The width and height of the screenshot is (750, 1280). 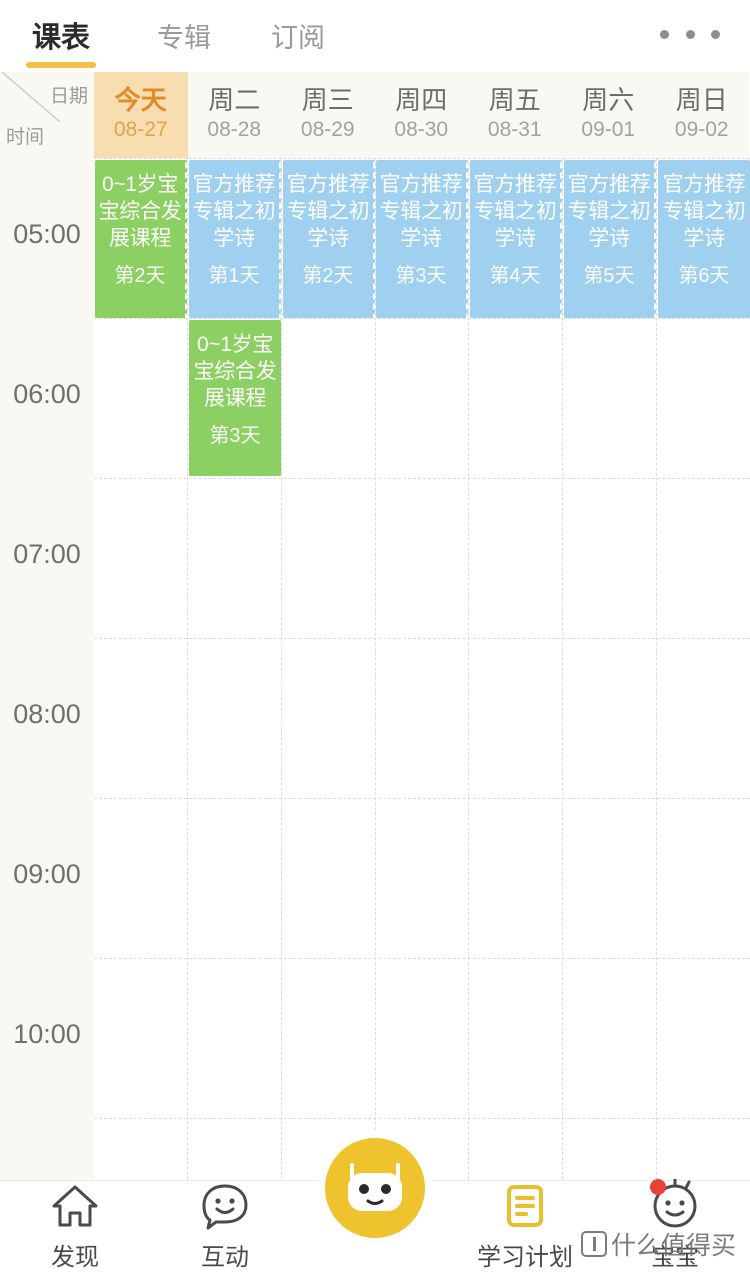 I want to click on day-name: 周日, so click(x=701, y=99).